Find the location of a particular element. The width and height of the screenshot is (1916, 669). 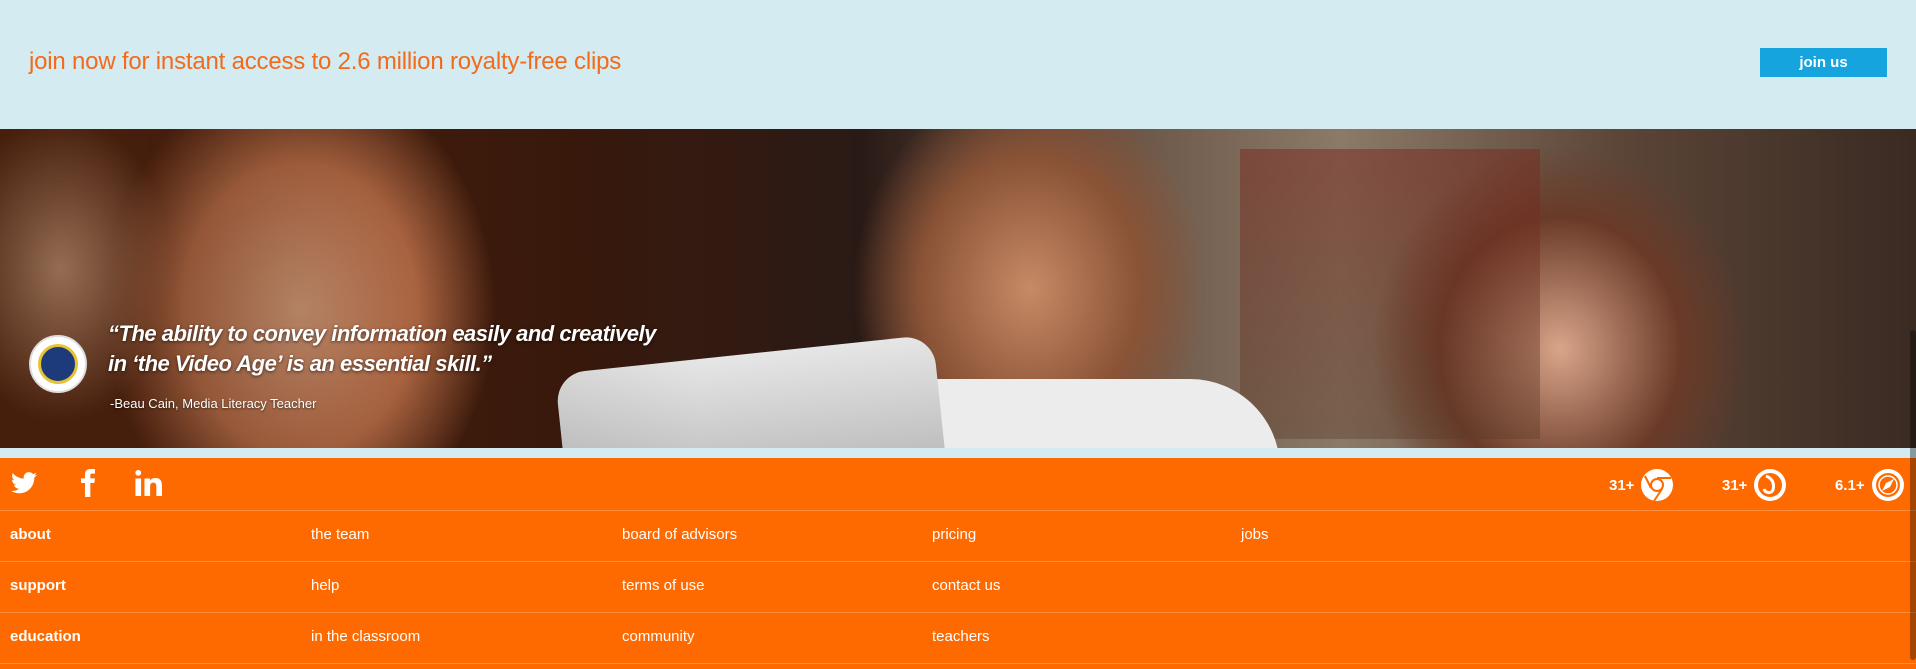

facebook-icon is located at coordinates (88, 483).